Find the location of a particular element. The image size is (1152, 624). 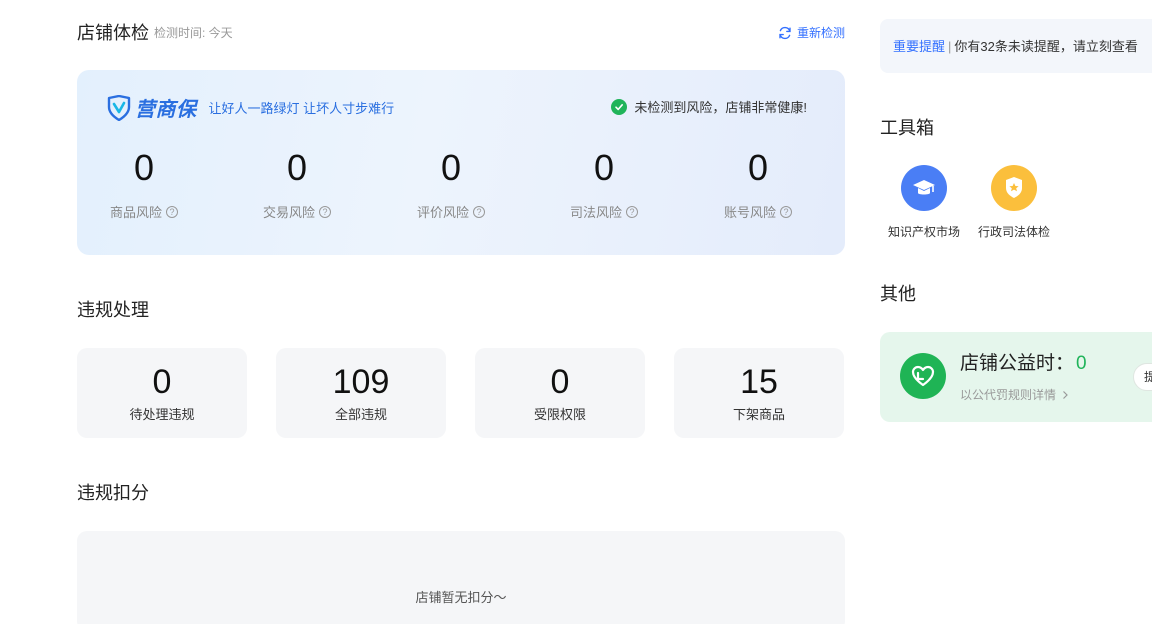

risk-label: 司法风险? is located at coordinates (604, 211).